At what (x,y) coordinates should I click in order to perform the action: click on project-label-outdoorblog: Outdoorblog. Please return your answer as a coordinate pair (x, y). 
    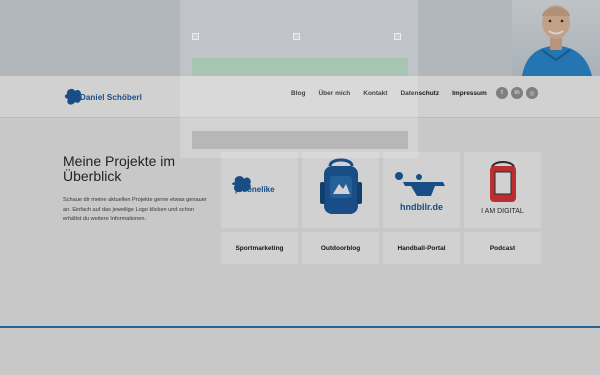
    Looking at the image, I should click on (340, 248).